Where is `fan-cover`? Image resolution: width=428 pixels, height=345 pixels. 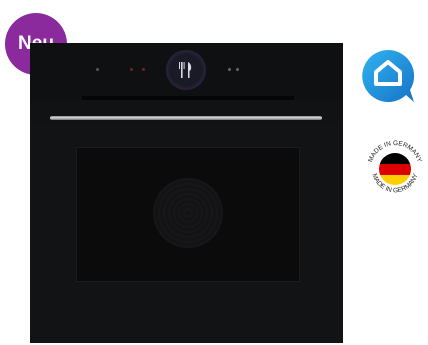 fan-cover is located at coordinates (188, 213).